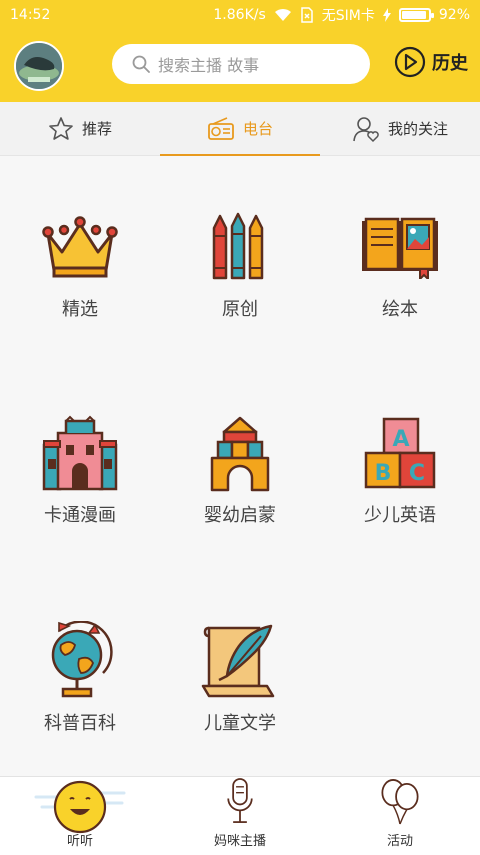 The width and height of the screenshot is (480, 855). I want to click on network-speed: 1.86K/s, so click(239, 15).